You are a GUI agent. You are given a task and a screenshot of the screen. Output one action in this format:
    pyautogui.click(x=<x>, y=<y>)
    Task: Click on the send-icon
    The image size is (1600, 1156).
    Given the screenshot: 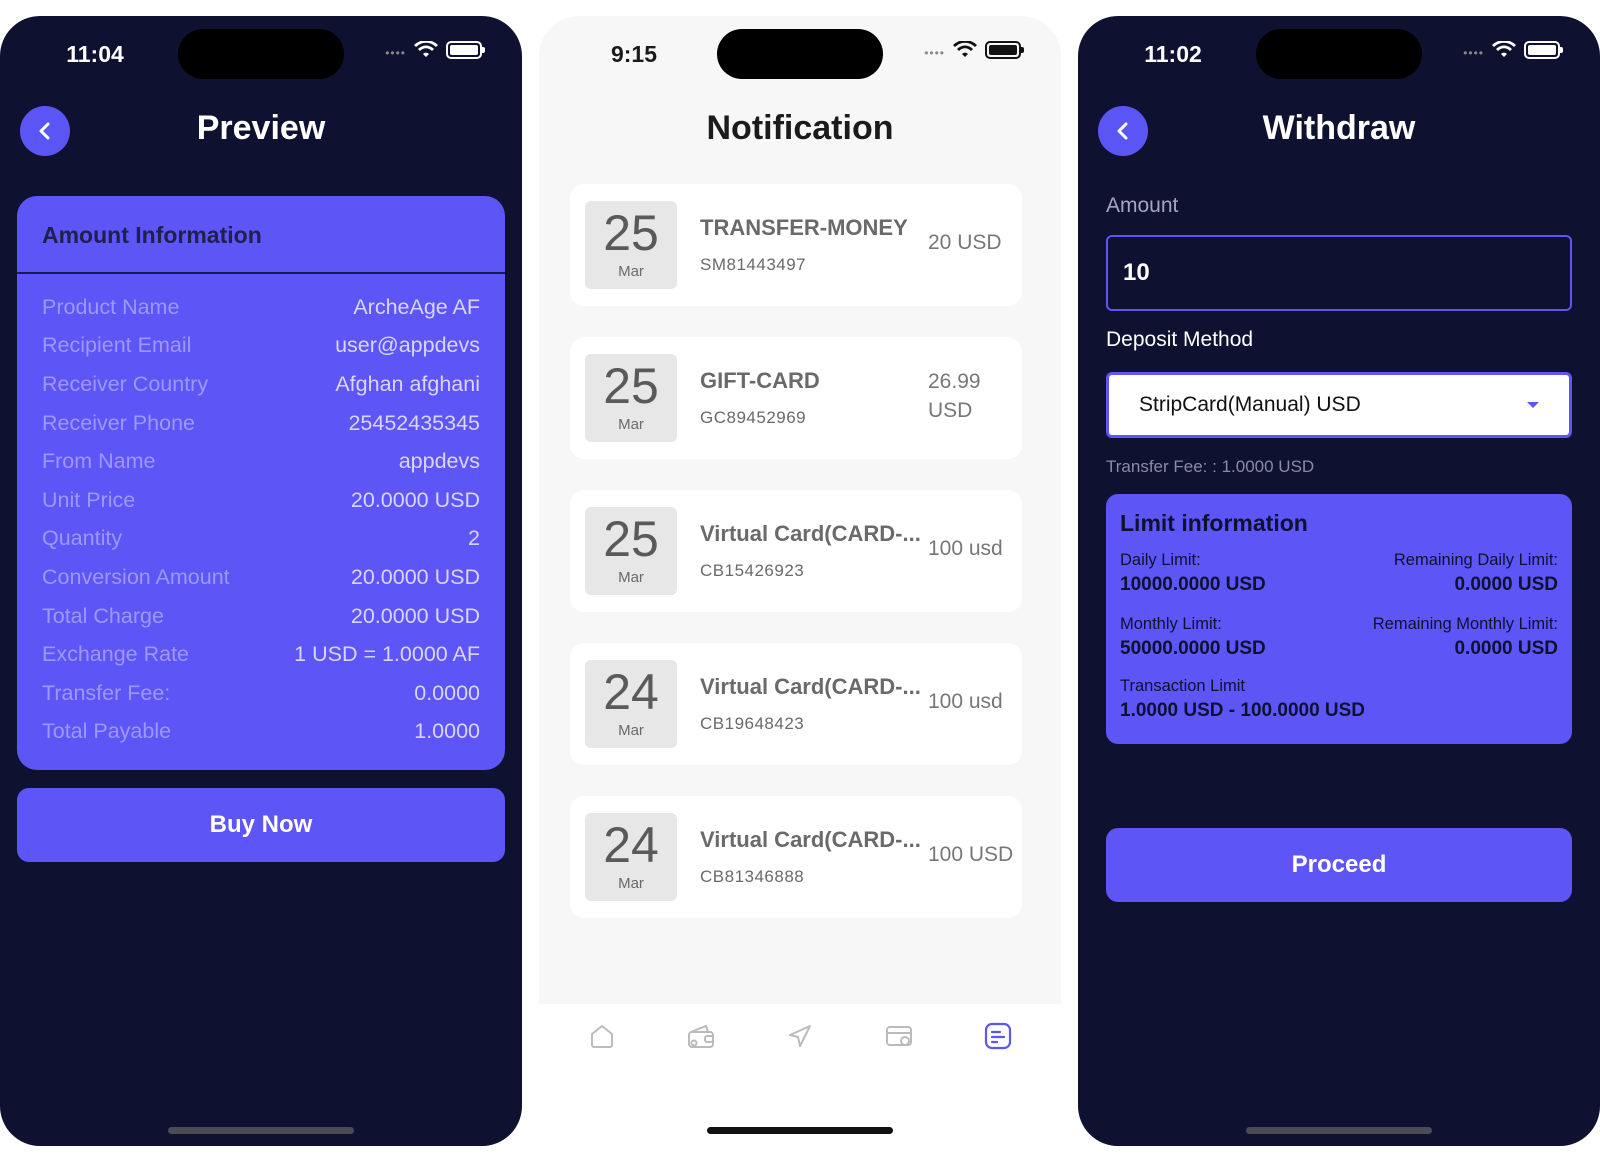 What is the action you would take?
    pyautogui.click(x=799, y=1036)
    